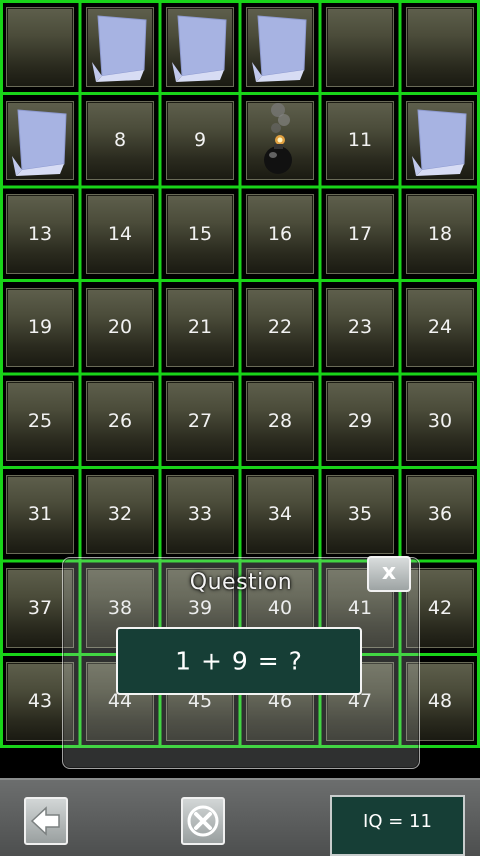  I want to click on tile: 21, so click(200, 327).